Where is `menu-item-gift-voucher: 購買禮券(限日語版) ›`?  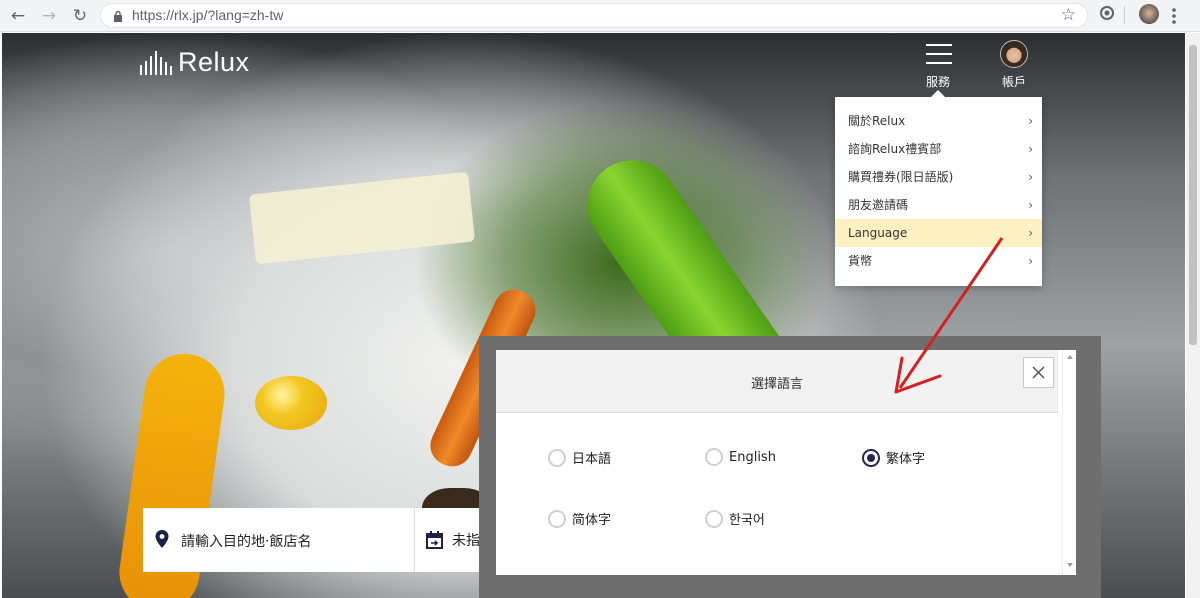 menu-item-gift-voucher: 購買禮券(限日語版) › is located at coordinates (938, 177).